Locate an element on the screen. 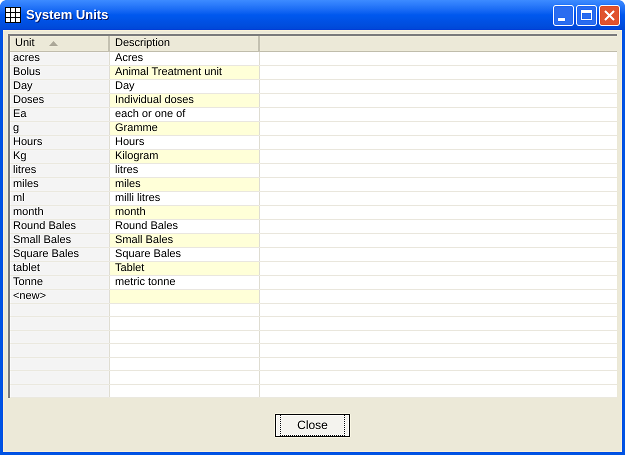 The height and width of the screenshot is (455, 625). table-cell: Ea is located at coordinates (60, 114).